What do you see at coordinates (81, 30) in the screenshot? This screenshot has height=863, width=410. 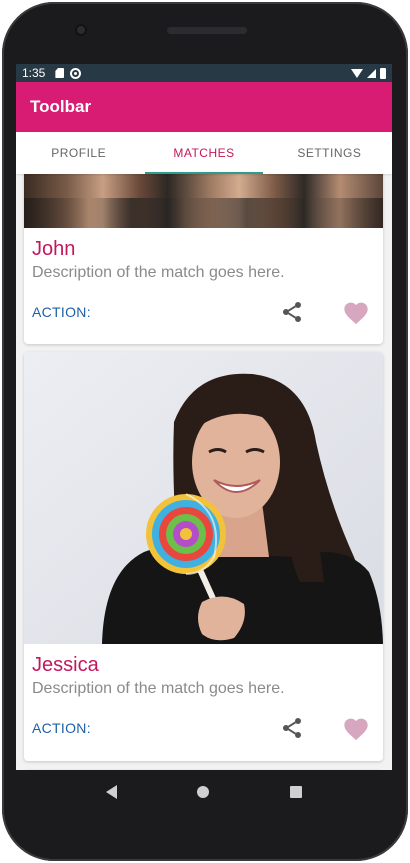 I see `front-camera` at bounding box center [81, 30].